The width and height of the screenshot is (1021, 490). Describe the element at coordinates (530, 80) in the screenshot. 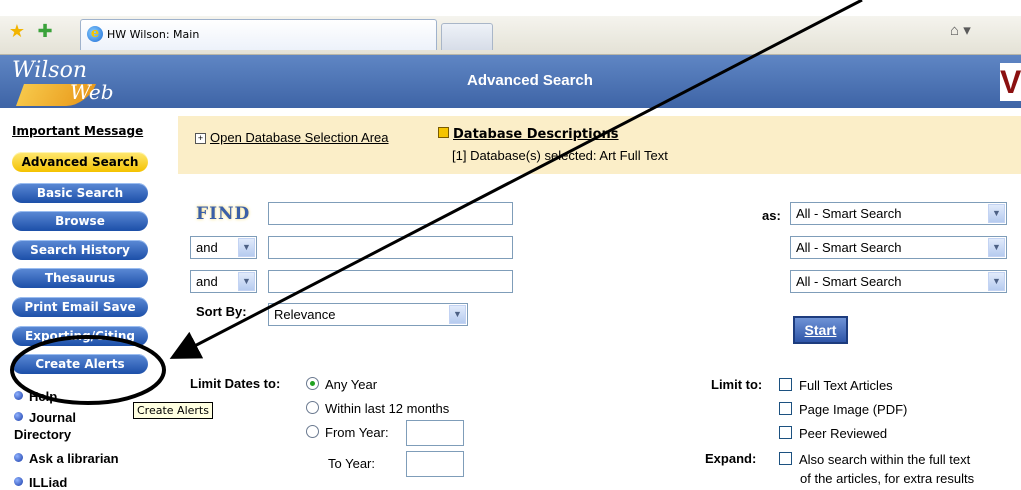

I see `page-title: Advanced Search` at that location.